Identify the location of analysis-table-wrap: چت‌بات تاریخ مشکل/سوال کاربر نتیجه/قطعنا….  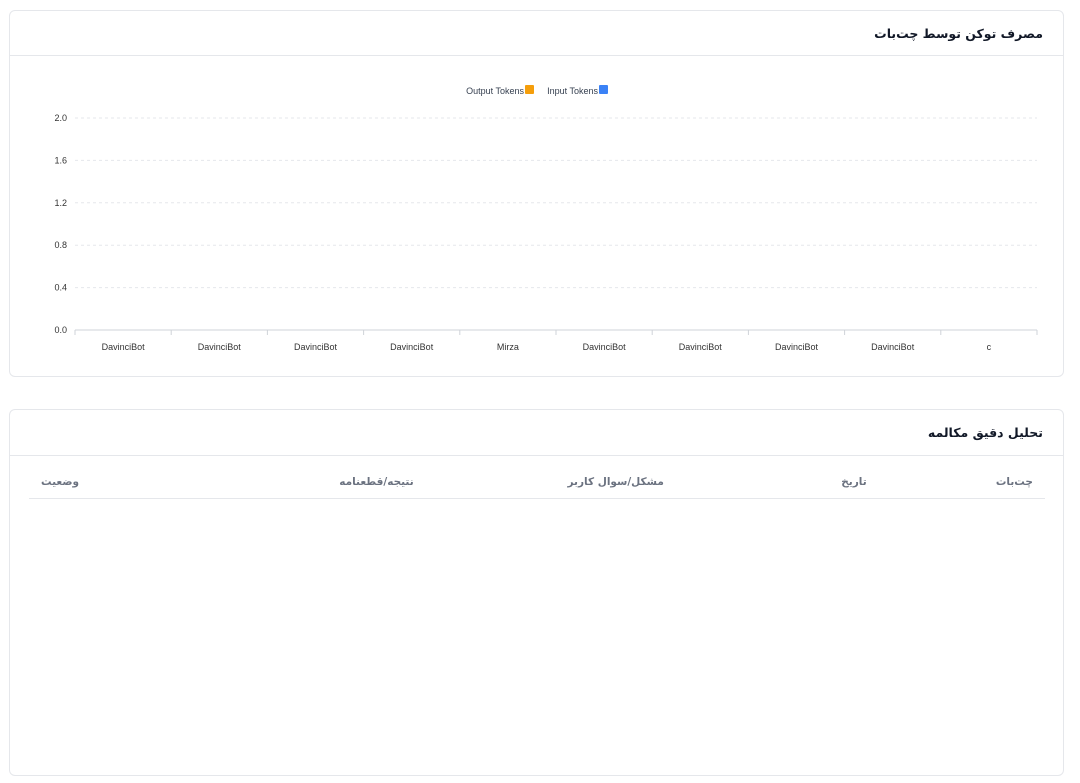
(537, 482).